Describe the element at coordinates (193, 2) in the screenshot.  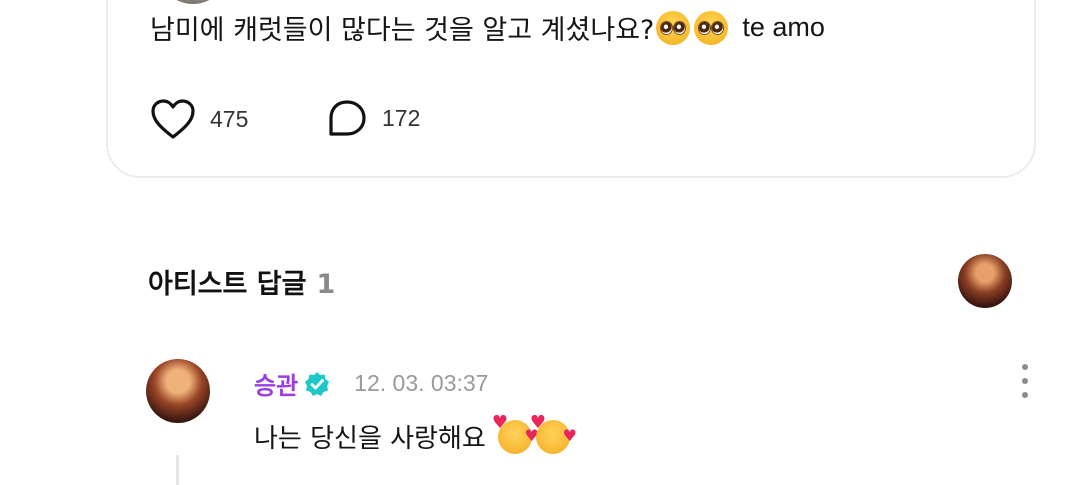
I see `post-author-avatar` at that location.